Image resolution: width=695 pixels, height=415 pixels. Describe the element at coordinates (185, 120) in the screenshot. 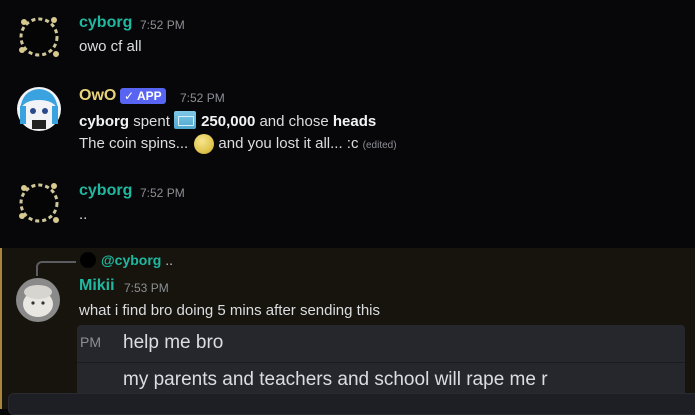

I see `cowoncy-icon` at that location.